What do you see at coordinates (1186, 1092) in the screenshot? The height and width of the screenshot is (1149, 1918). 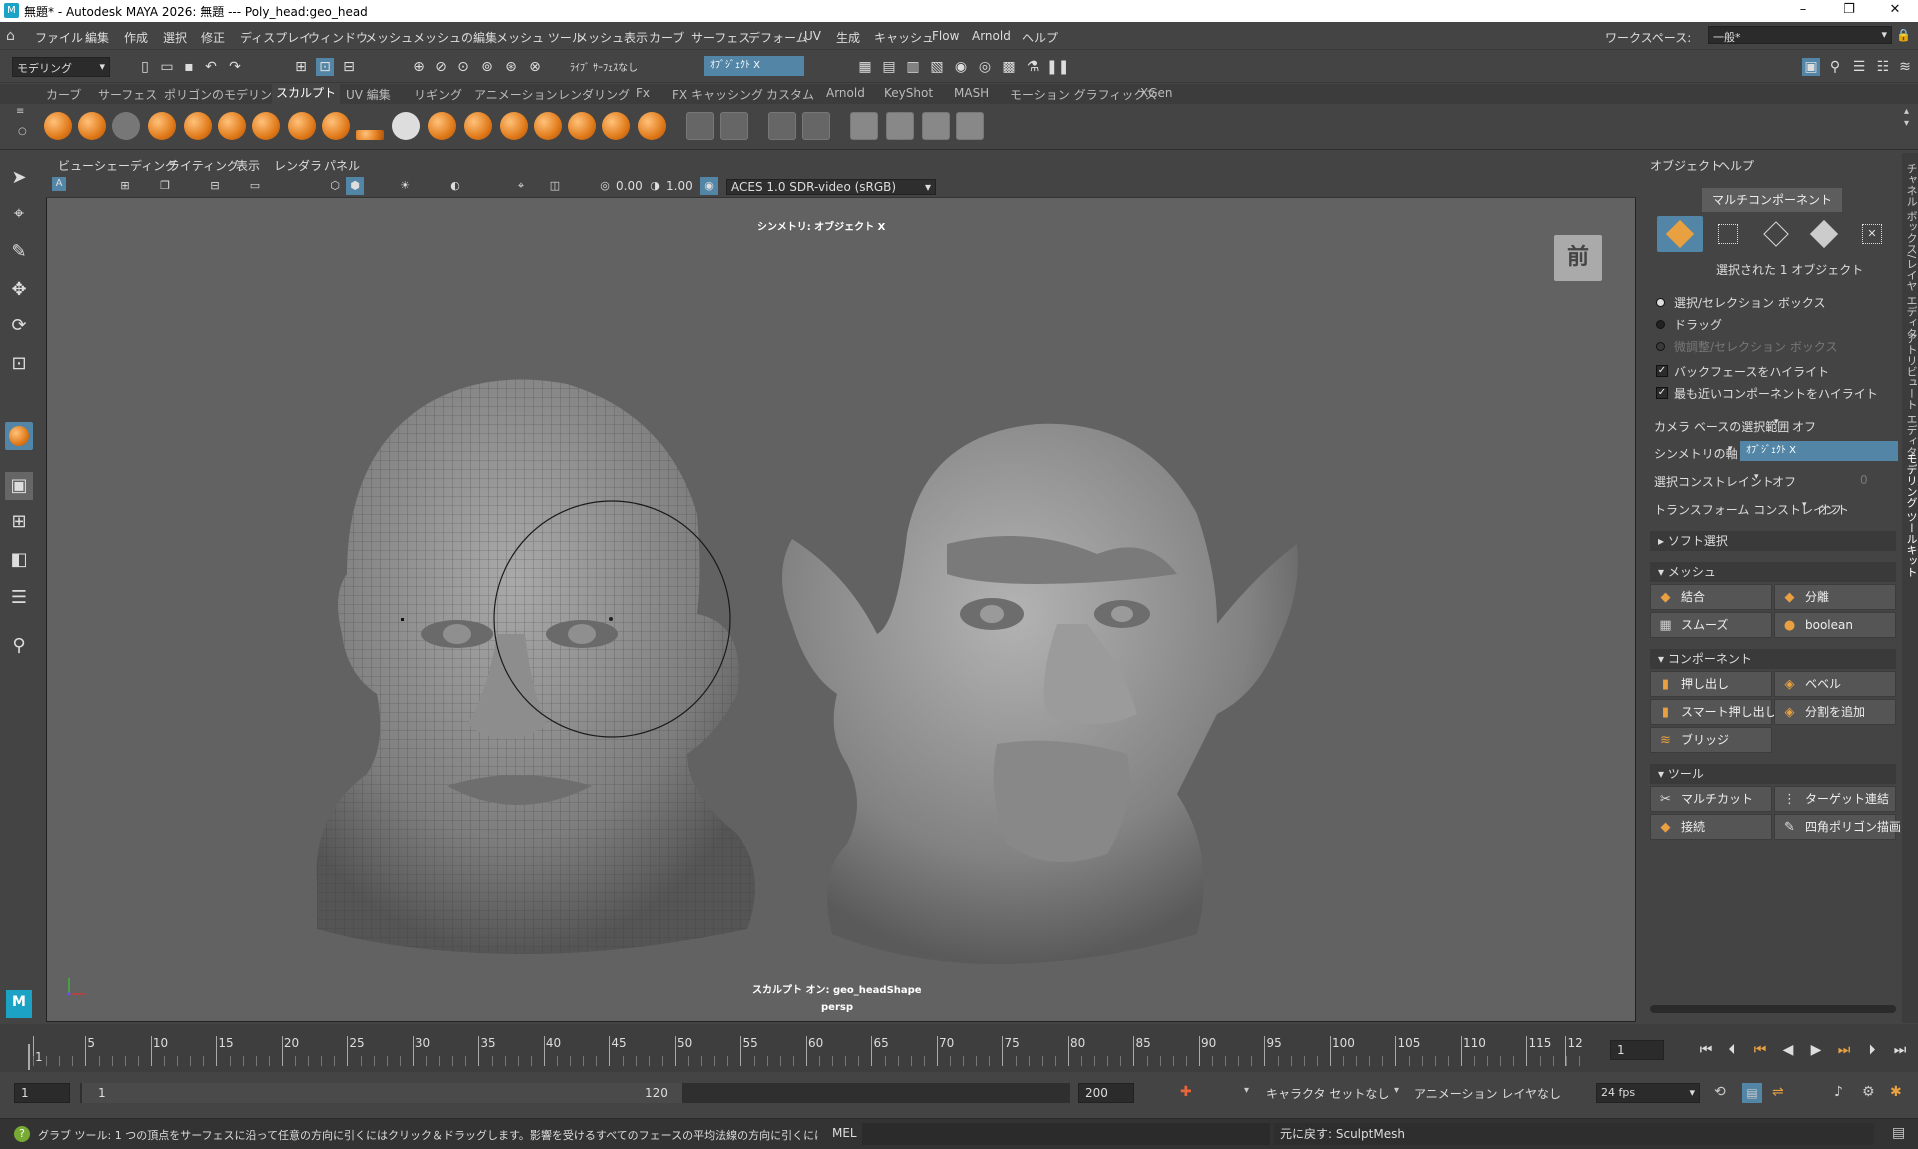 I see `auto-key-icon: ✚` at bounding box center [1186, 1092].